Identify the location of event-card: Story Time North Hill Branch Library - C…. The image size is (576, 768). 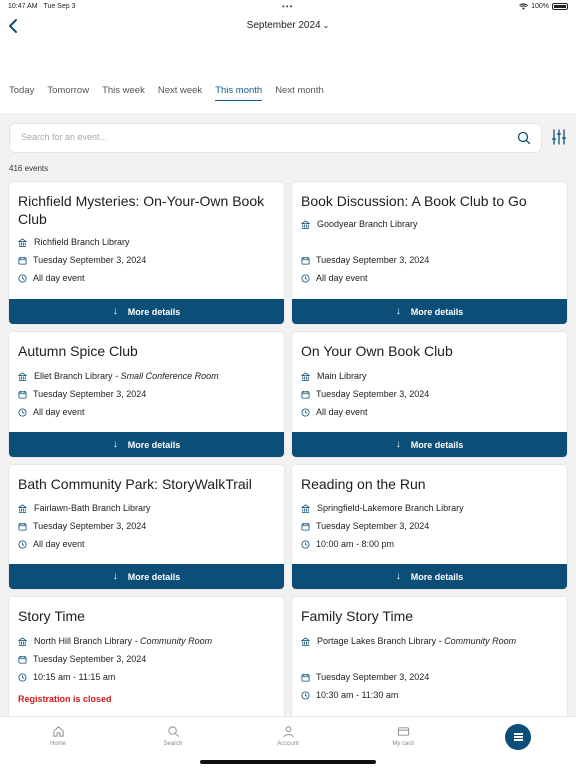
(146, 659).